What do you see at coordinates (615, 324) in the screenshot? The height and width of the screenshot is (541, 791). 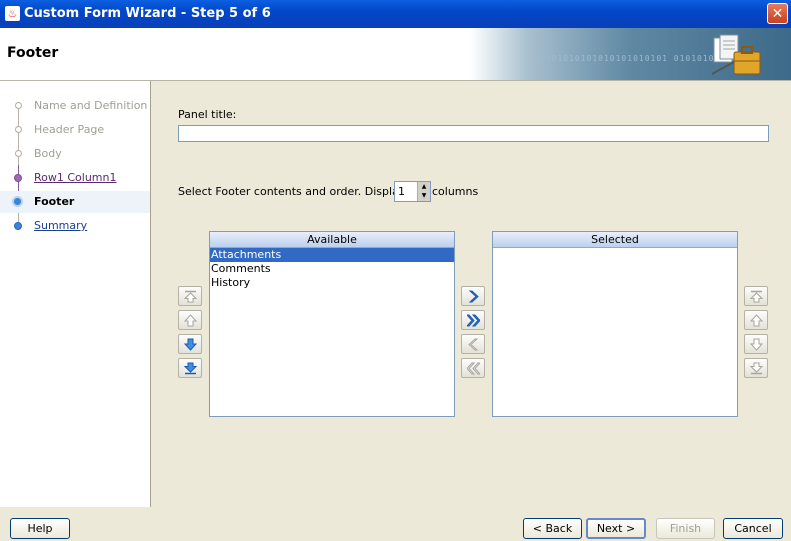 I see `selected-list: Selected` at bounding box center [615, 324].